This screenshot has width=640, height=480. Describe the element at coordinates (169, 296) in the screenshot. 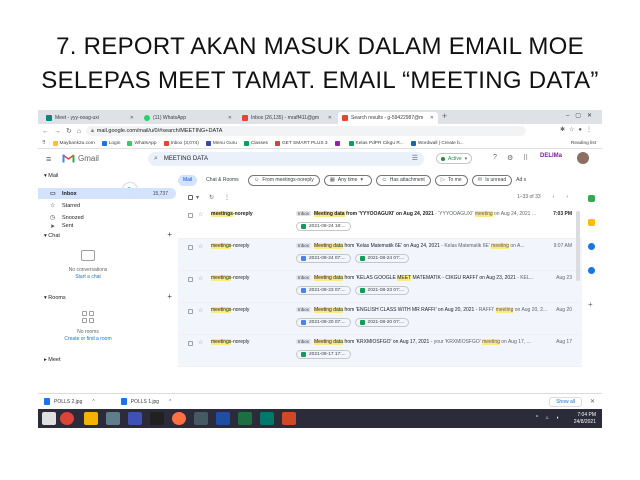

I see `new-room-button: +` at that location.